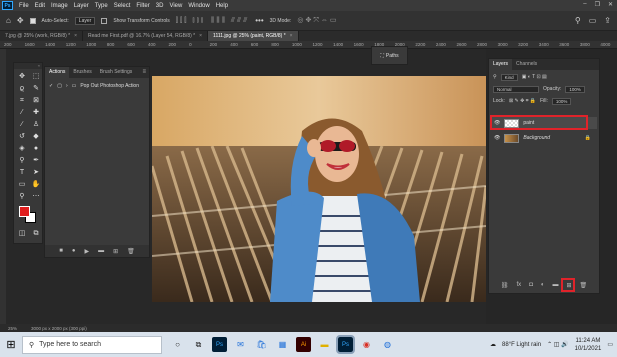 This screenshot has width=617, height=357. I want to click on menu-view: View, so click(175, 6).